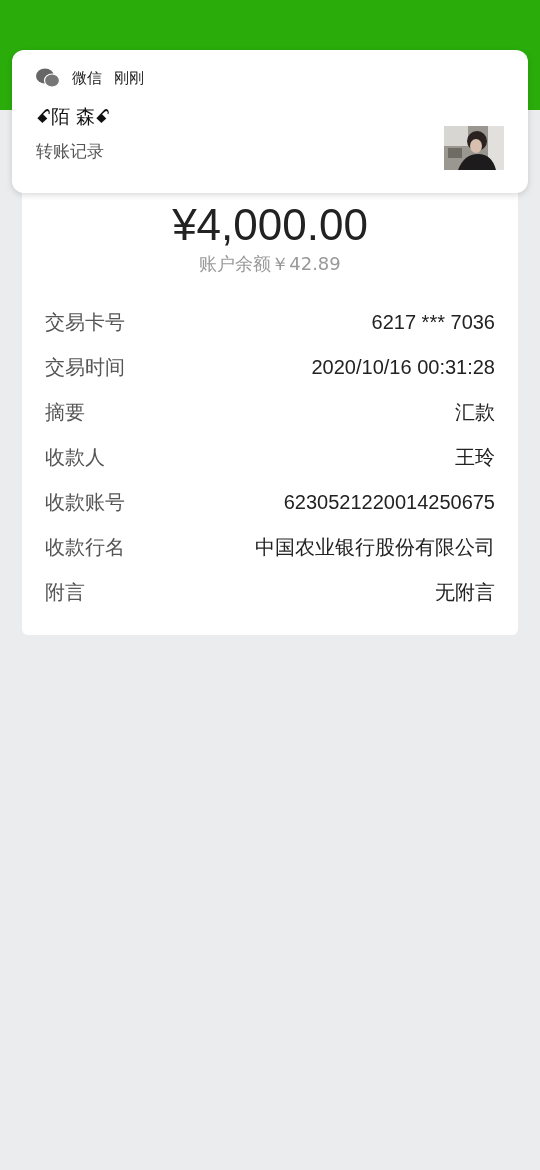  I want to click on detail-value: 无附言, so click(465, 592).